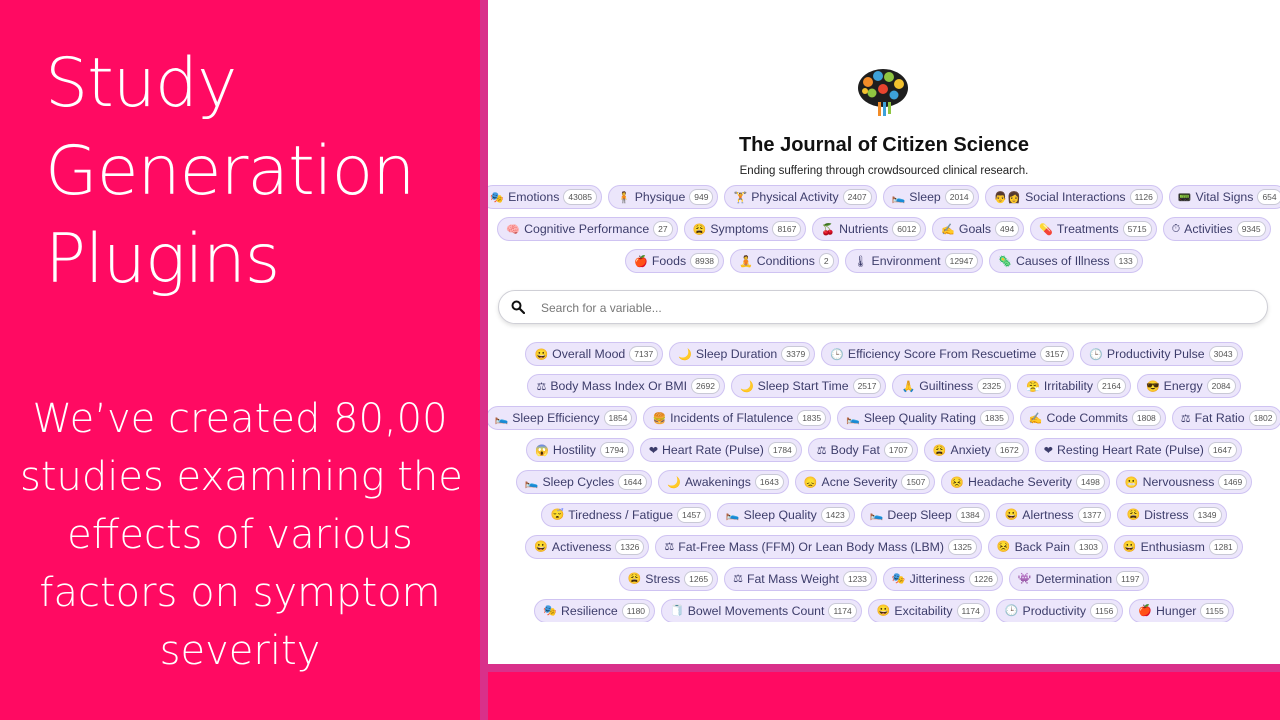  Describe the element at coordinates (761, 610) in the screenshot. I see `variable-chip: 🧻 Bowel Movements Count 1174` at that location.